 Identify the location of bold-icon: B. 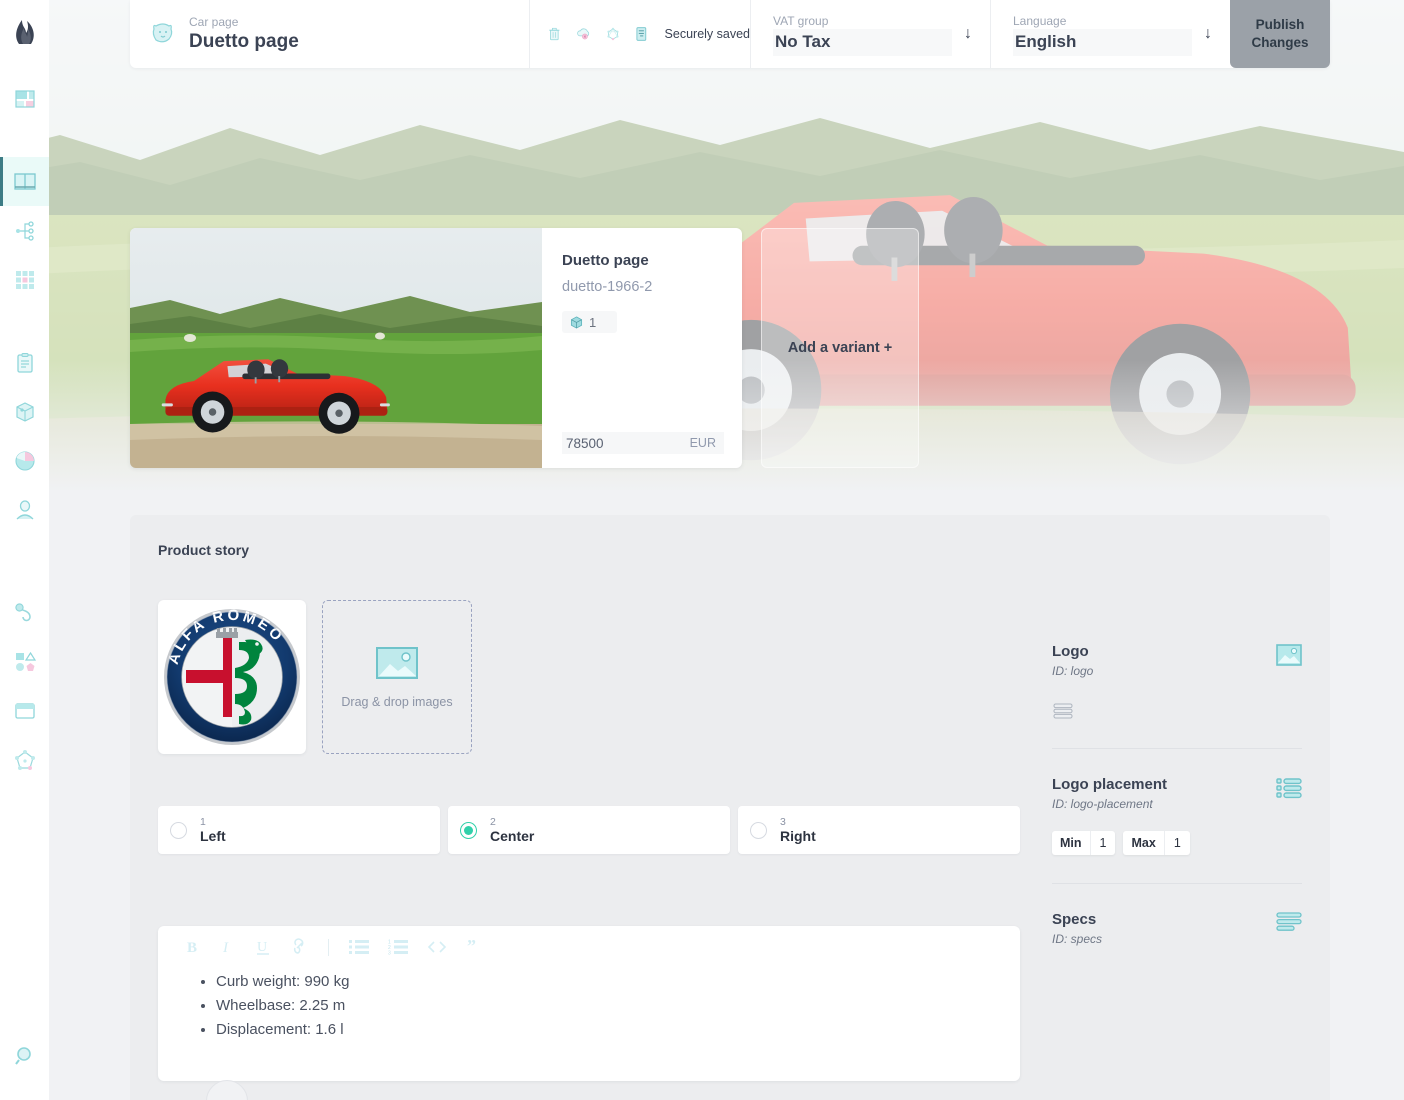
(193, 947).